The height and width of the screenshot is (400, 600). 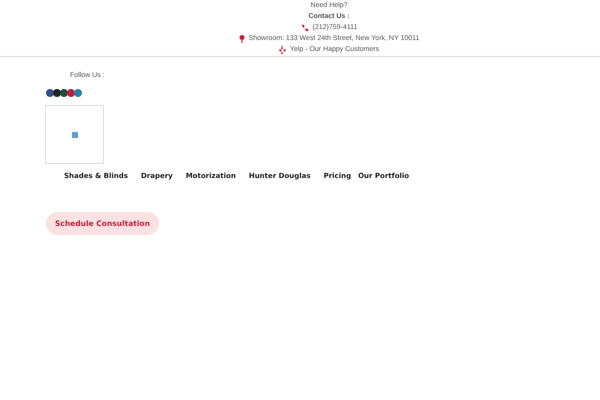 I want to click on phone-icon, so click(x=304, y=28).